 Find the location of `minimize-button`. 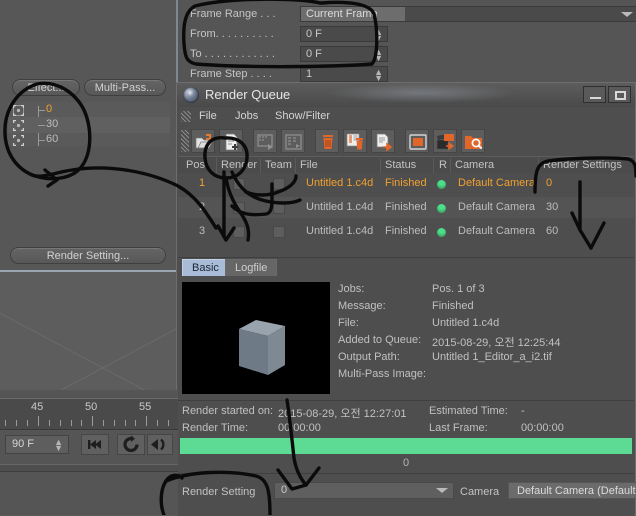

minimize-button is located at coordinates (594, 94).